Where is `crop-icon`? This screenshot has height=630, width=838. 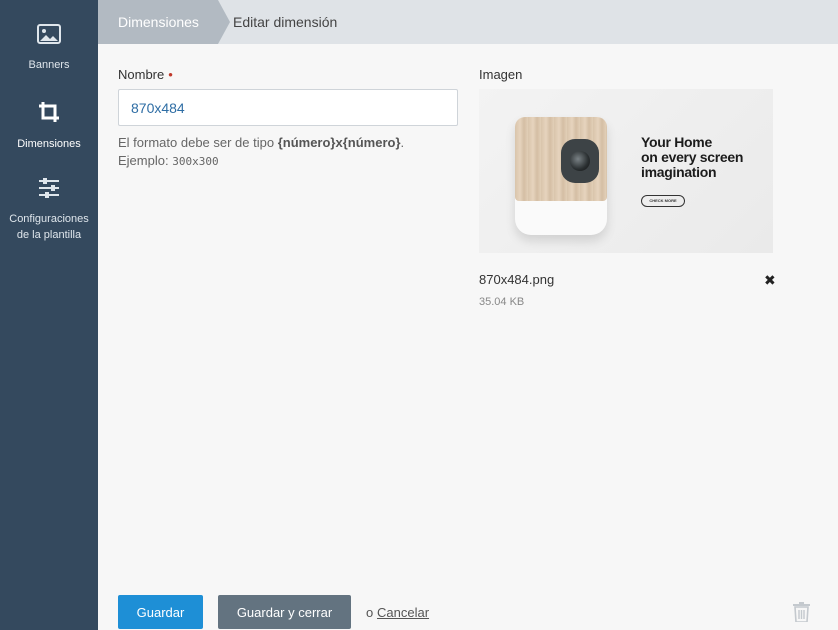 crop-icon is located at coordinates (49, 114).